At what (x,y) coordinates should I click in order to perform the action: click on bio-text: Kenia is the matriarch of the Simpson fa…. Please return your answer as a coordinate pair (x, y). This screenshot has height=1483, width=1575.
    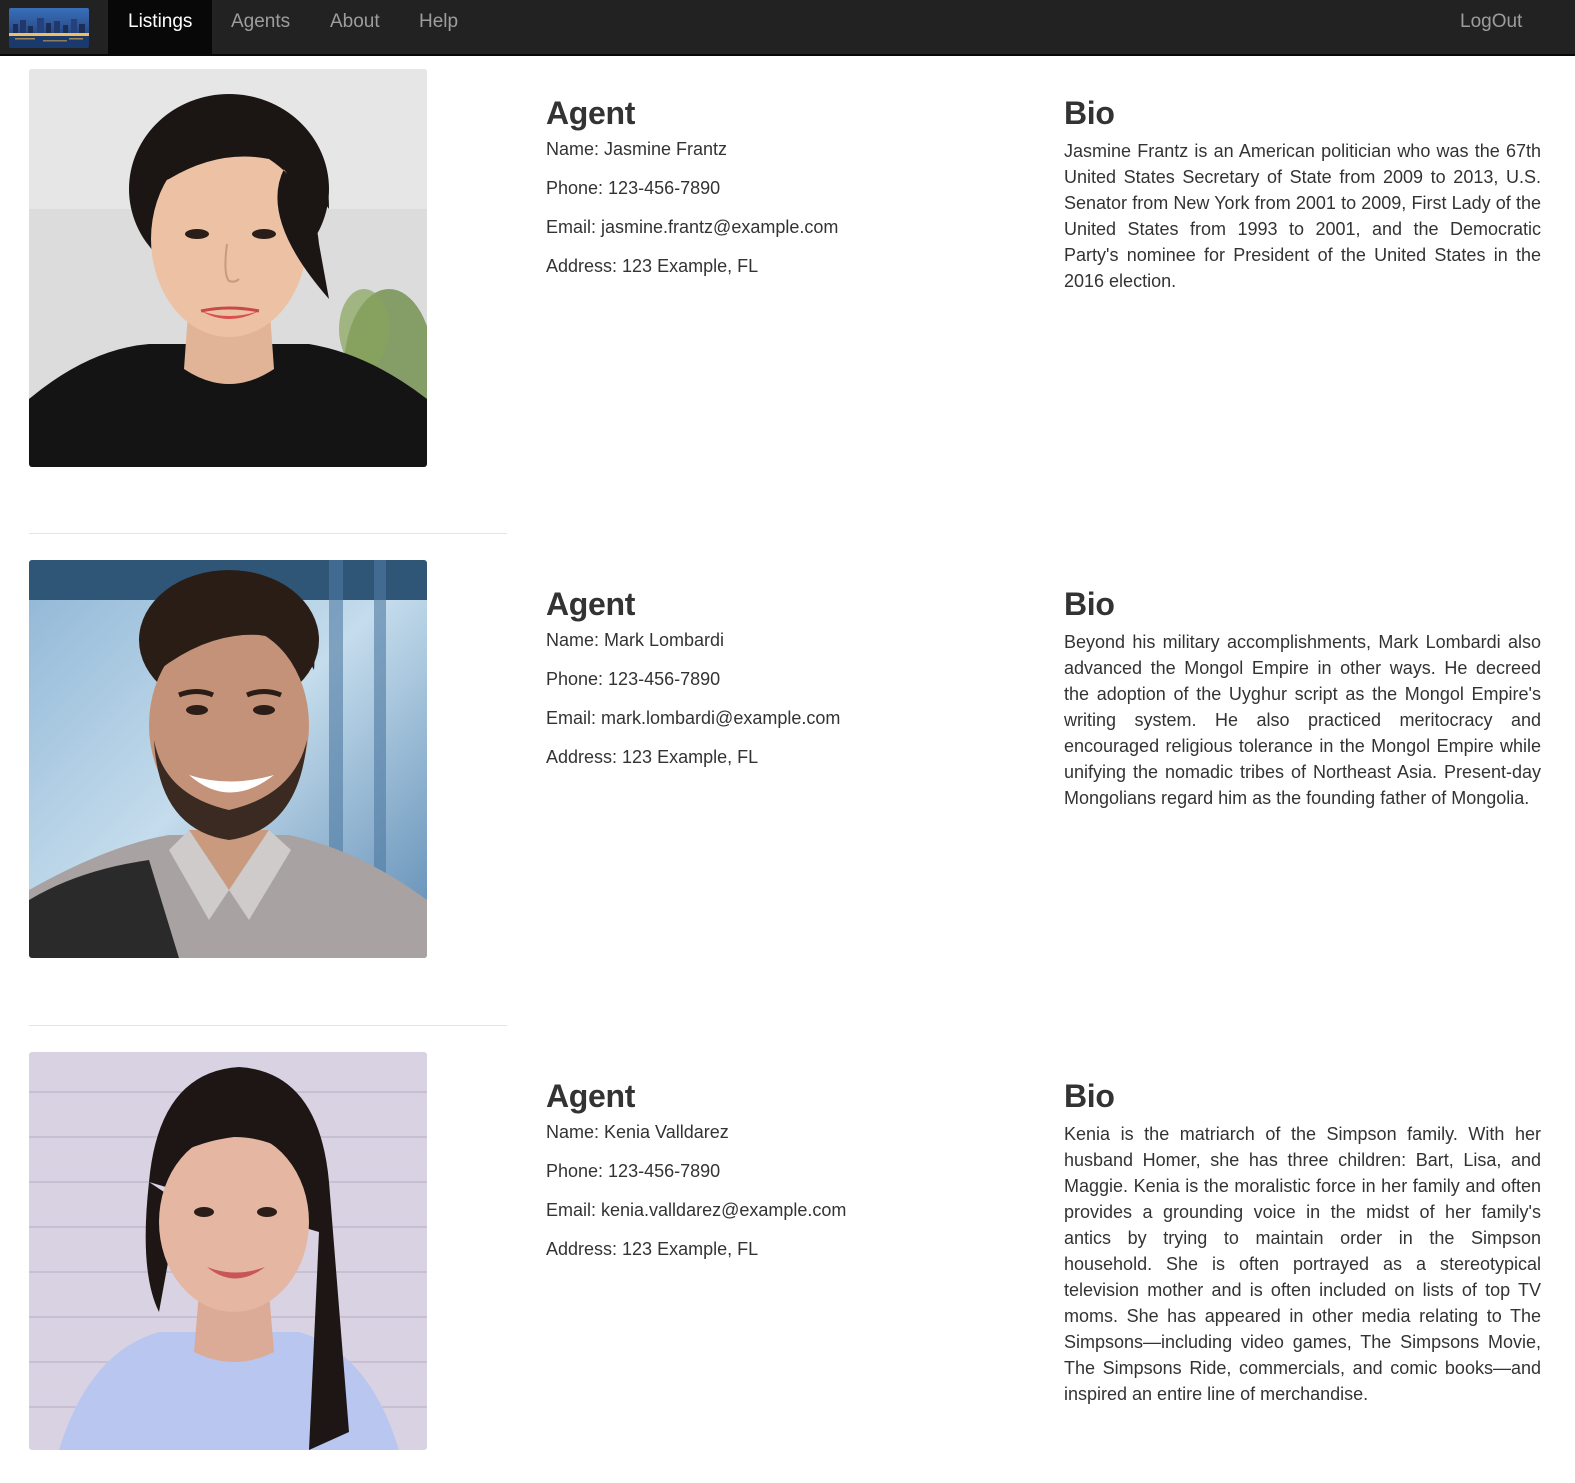
    Looking at the image, I should click on (1302, 1264).